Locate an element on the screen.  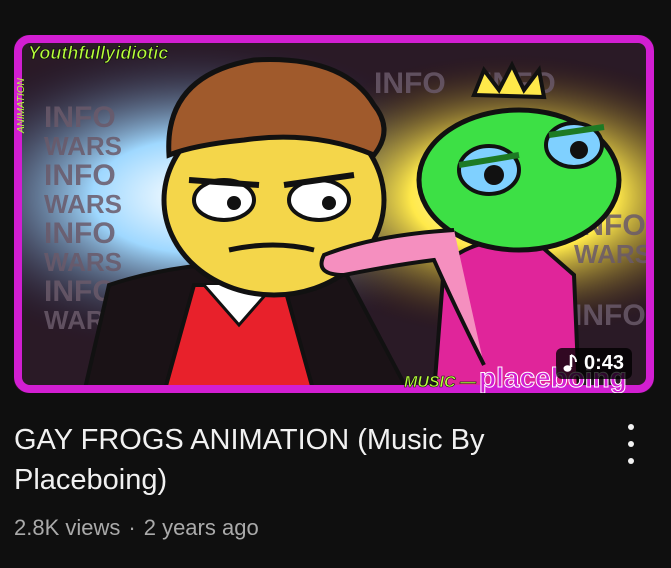
duration-text: 0:43 is located at coordinates (603, 363).